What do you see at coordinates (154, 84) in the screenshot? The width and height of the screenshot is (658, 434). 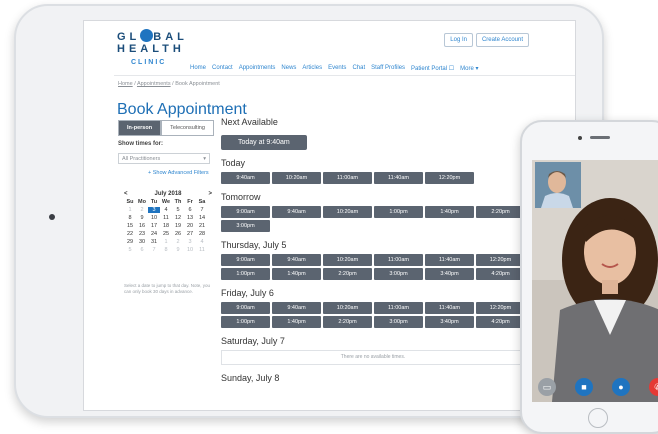 I see `breadcrumb-appointments: Appointments` at bounding box center [154, 84].